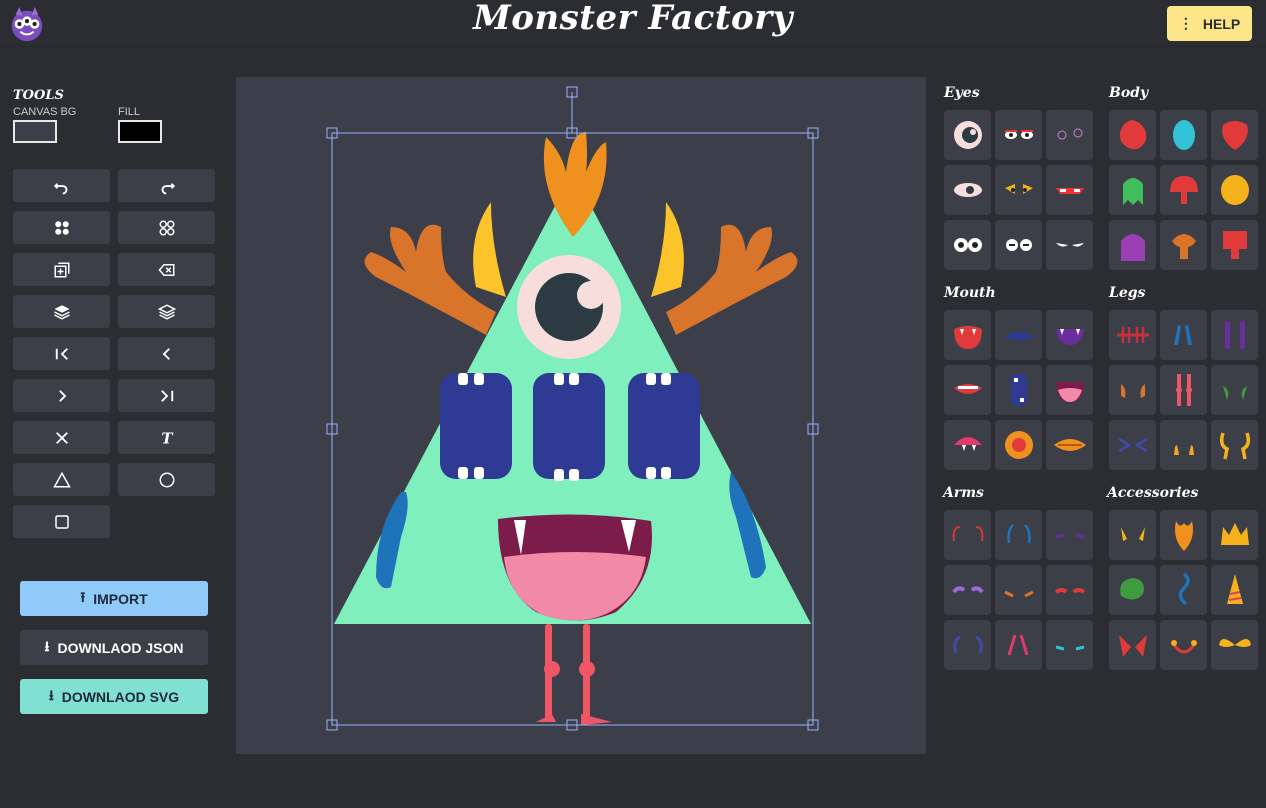 The image size is (1266, 808). I want to click on redo-button, so click(166, 185).